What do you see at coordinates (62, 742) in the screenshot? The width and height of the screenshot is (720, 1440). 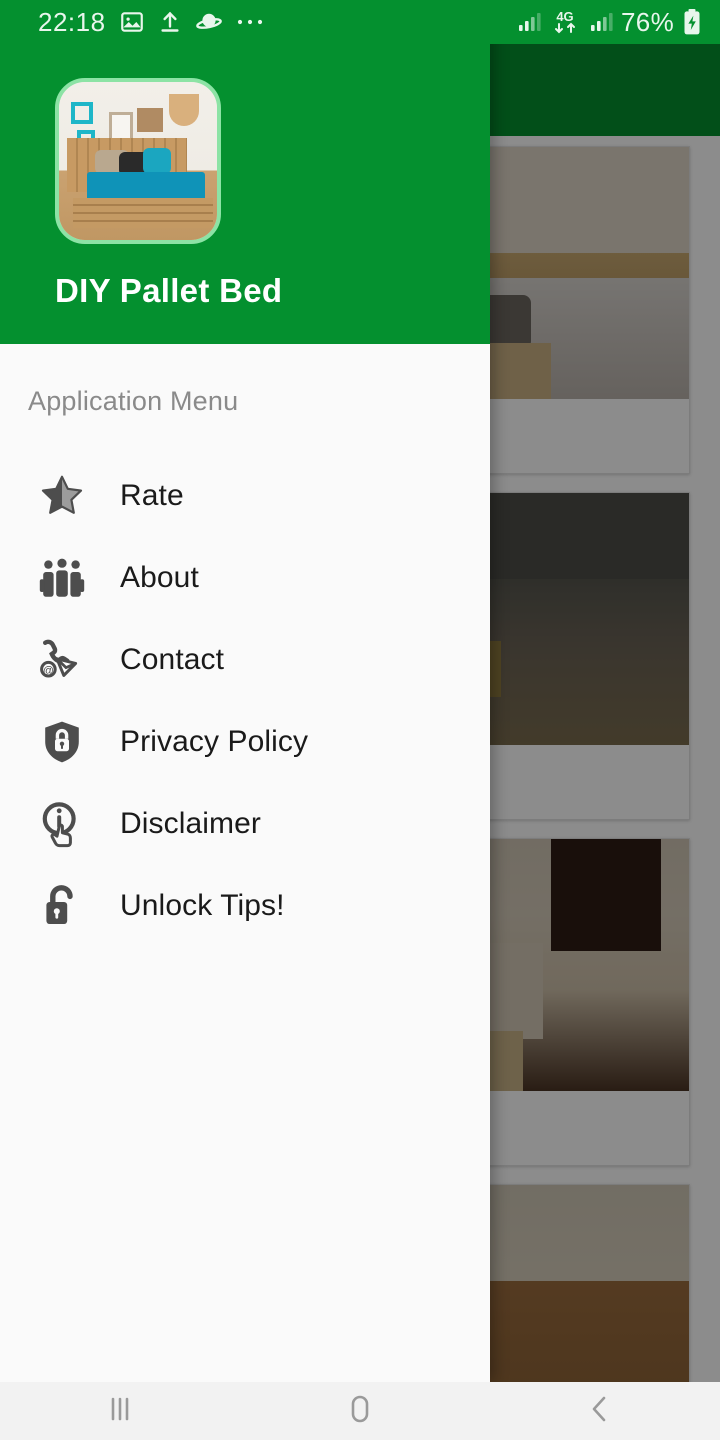 I see `shield-lock-icon` at bounding box center [62, 742].